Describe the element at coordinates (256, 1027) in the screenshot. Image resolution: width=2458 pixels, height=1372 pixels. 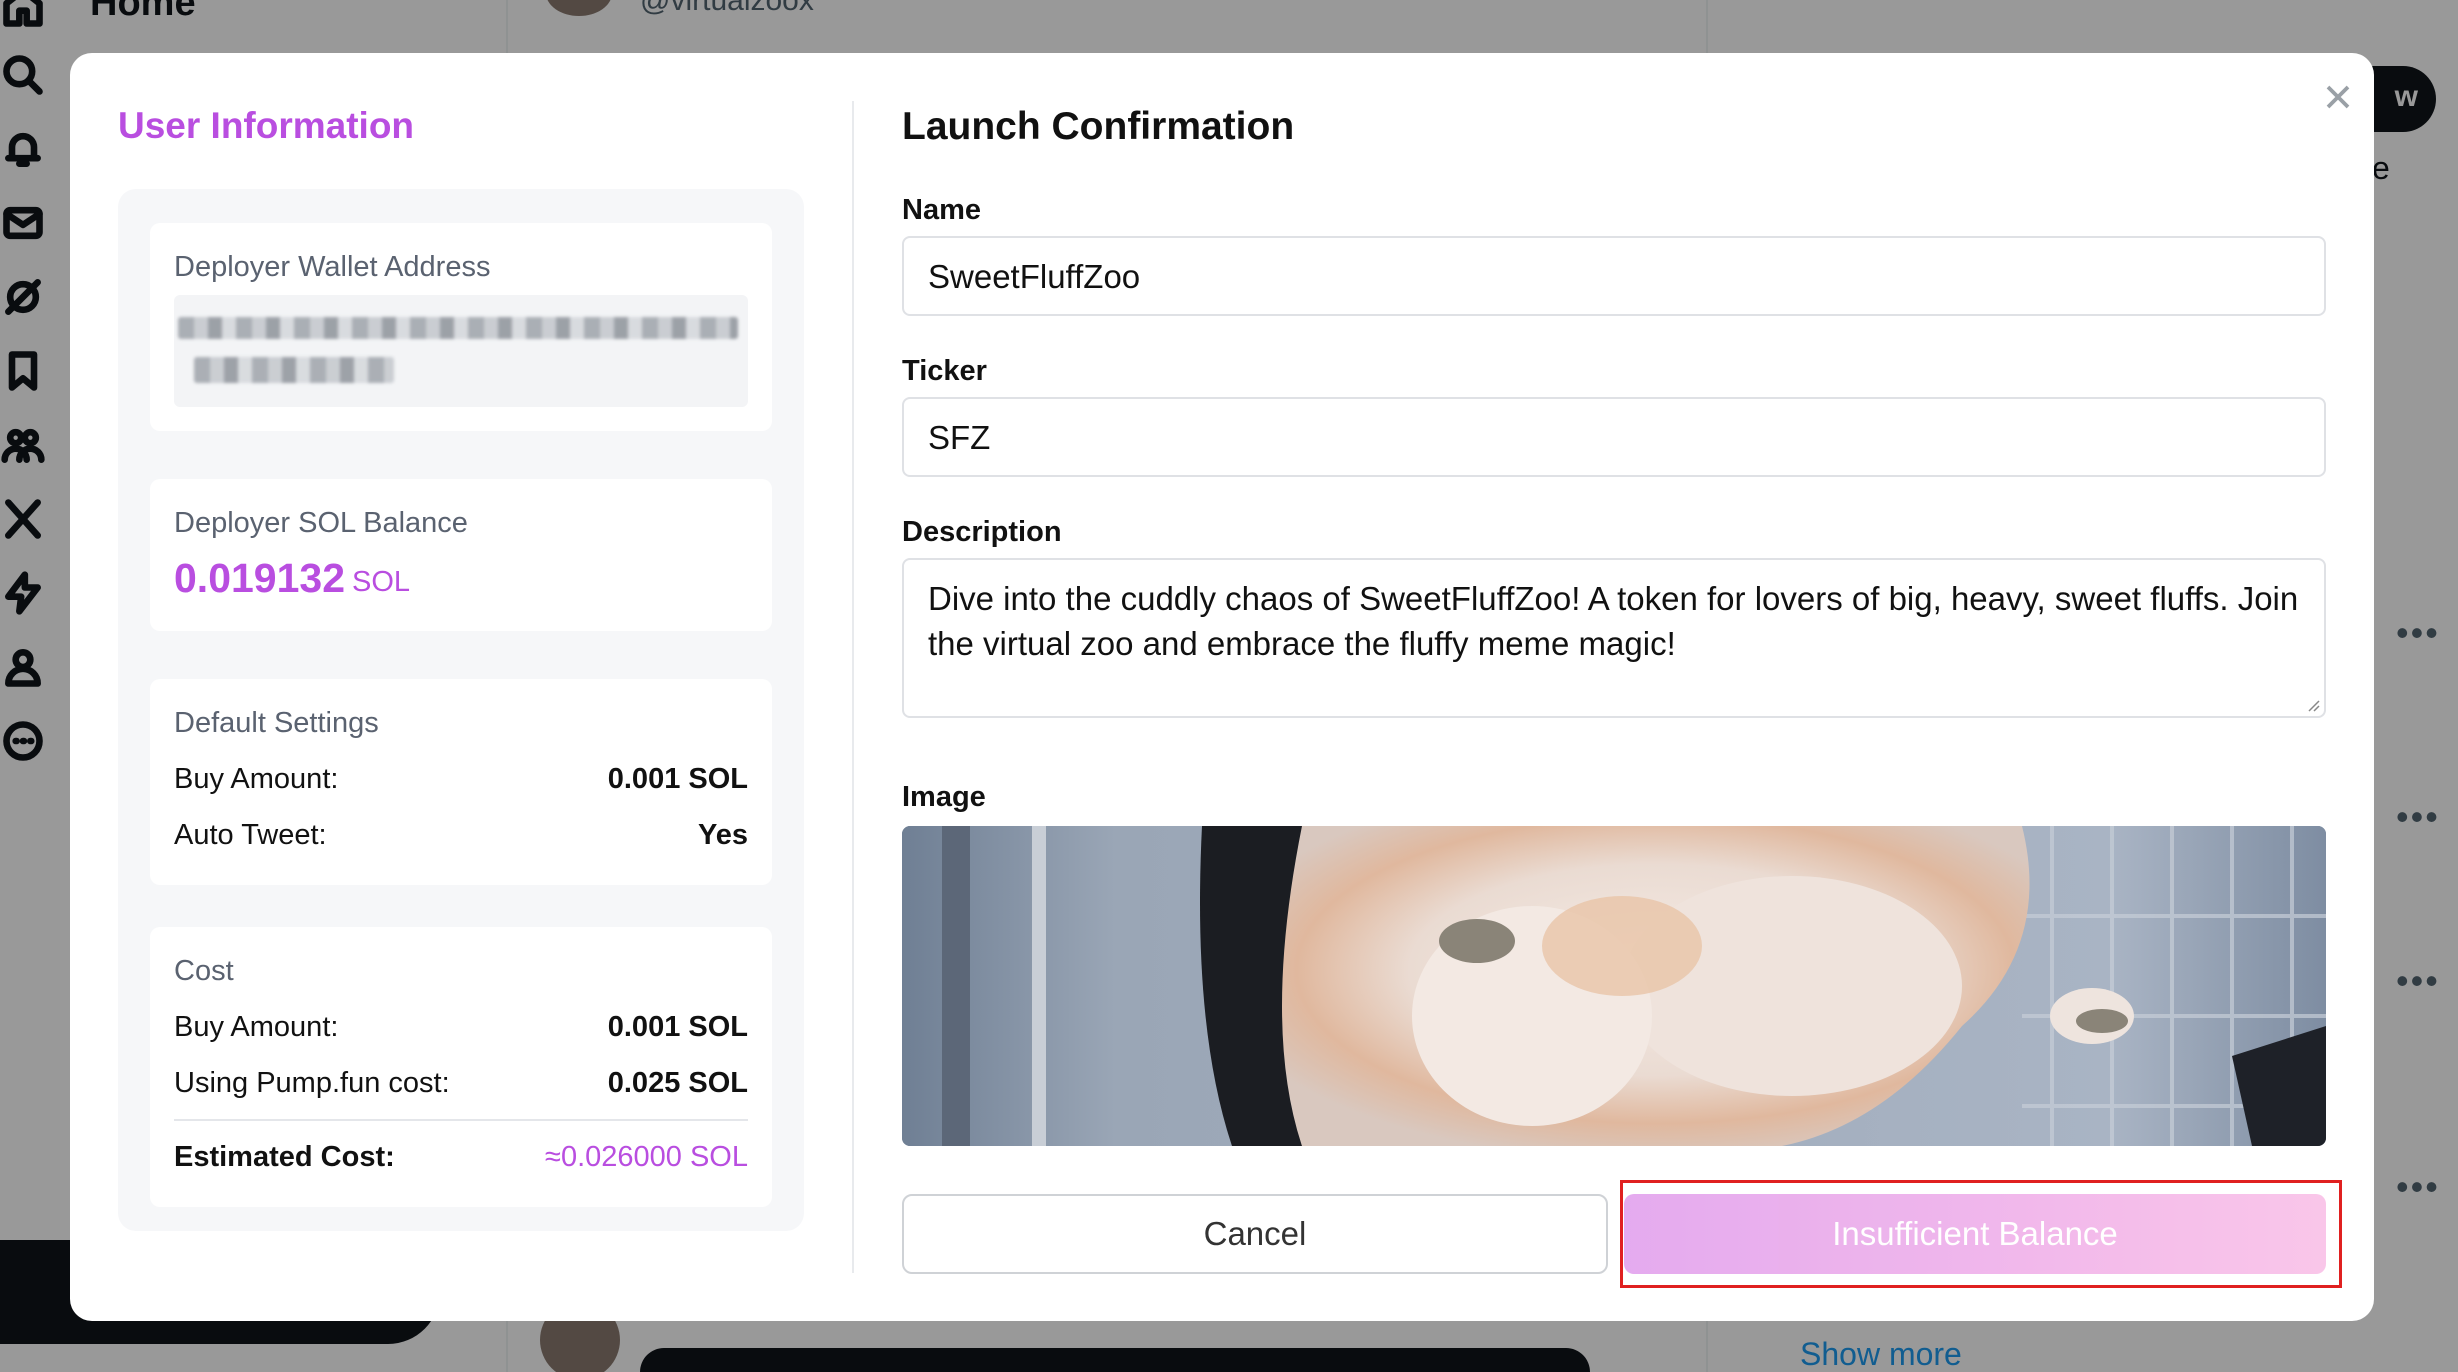
I see `cost-buy-amount-label: Buy Amount:` at that location.